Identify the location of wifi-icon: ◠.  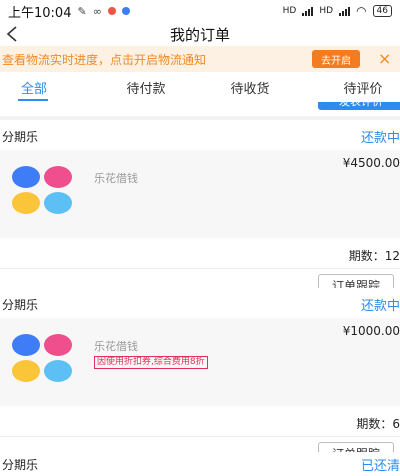
(361, 11).